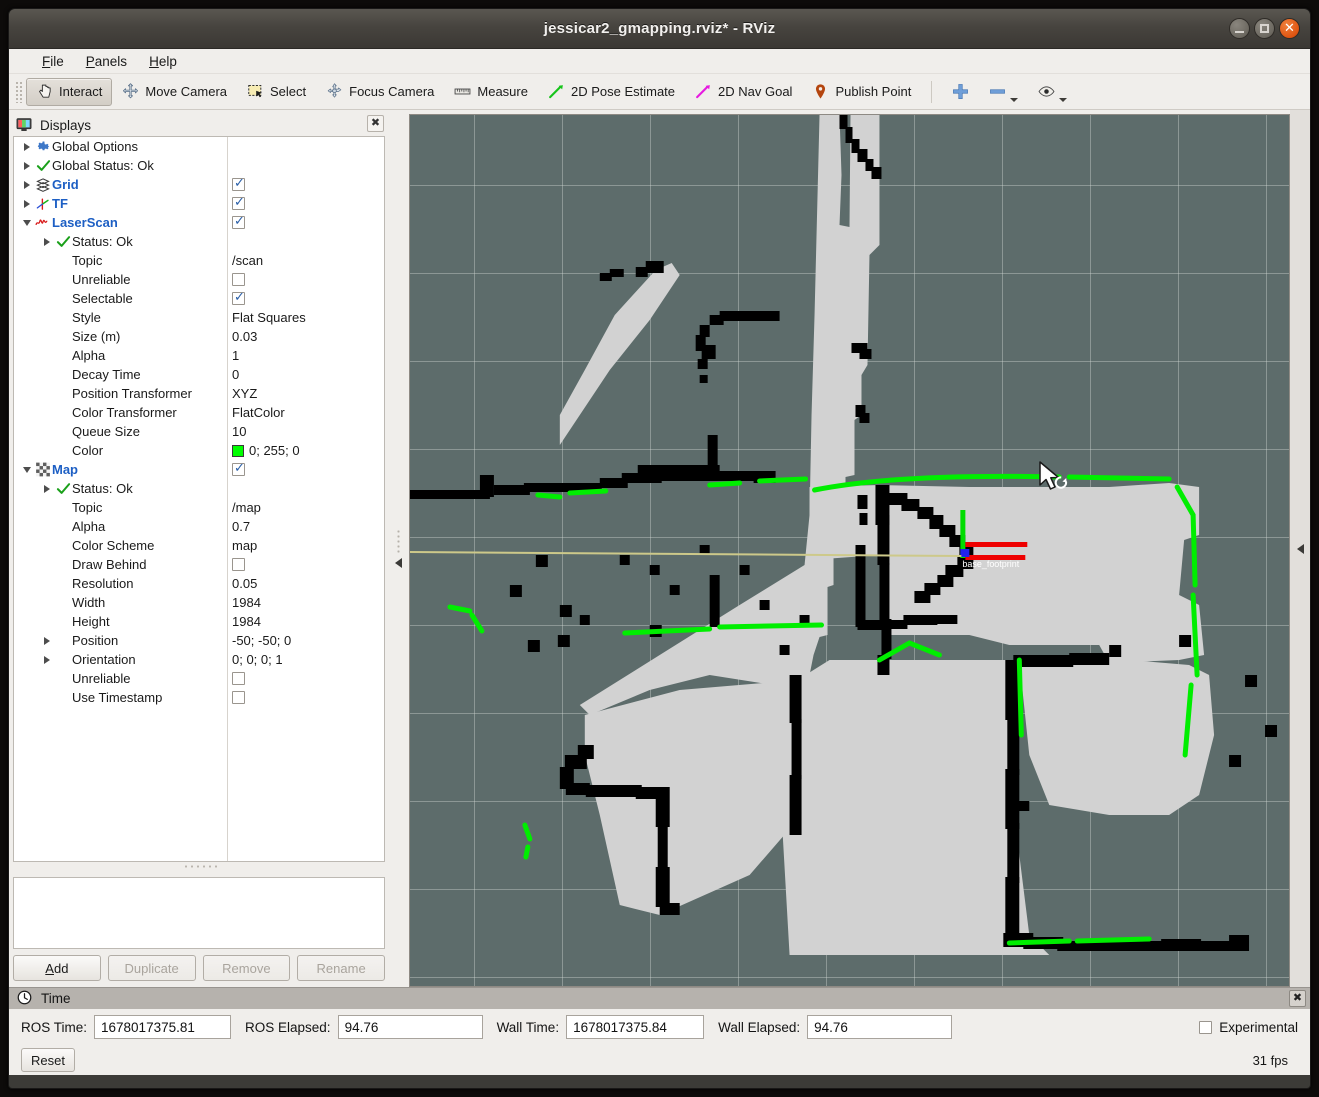 This screenshot has height=1097, width=1319. I want to click on color-swatch, so click(238, 450).